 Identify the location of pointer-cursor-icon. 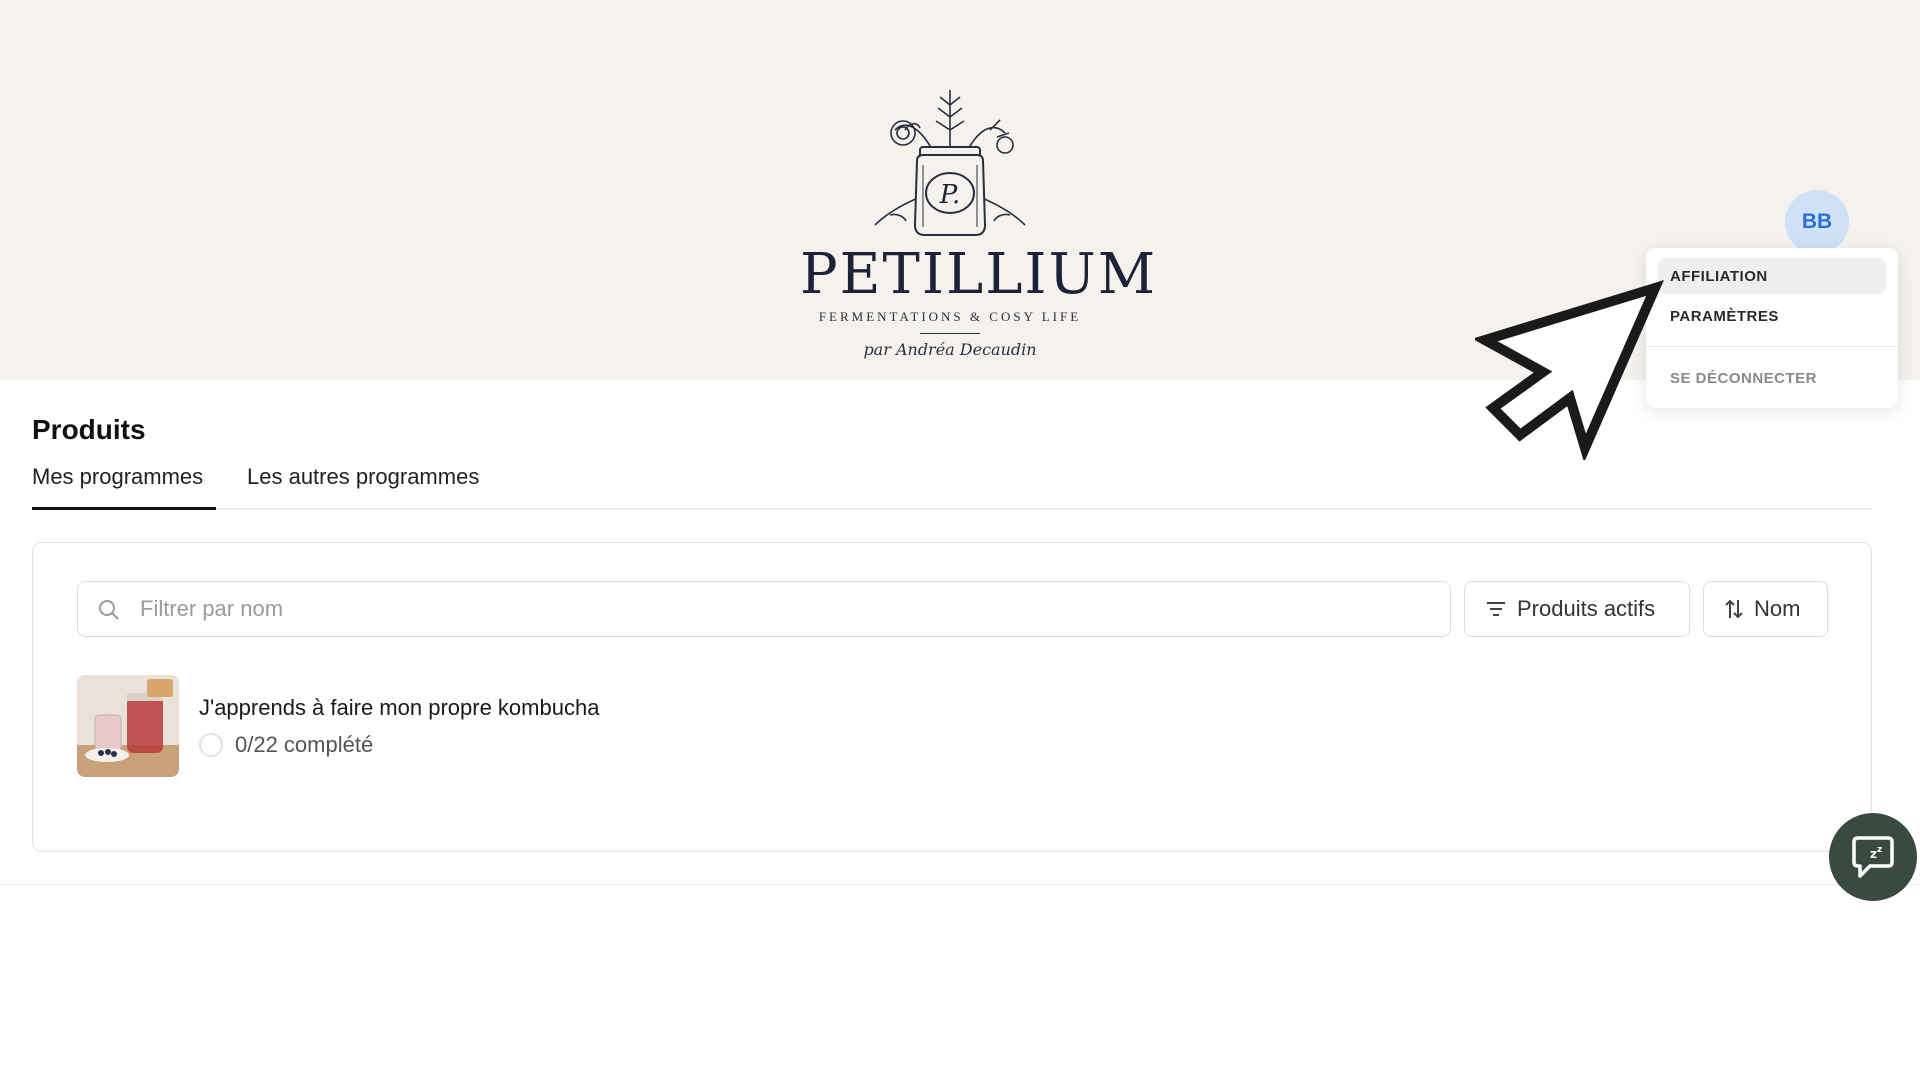
(1569, 370).